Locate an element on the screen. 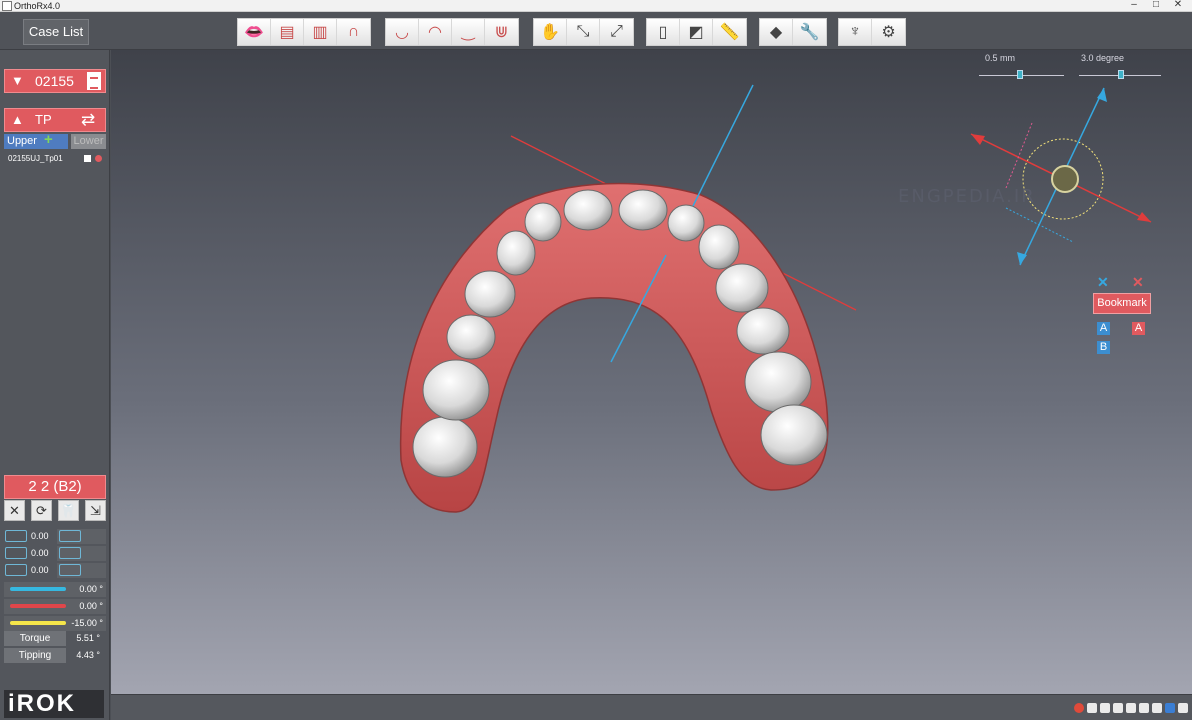  clear-blue-bookmark-icon: ✕ is located at coordinates (1103, 282).